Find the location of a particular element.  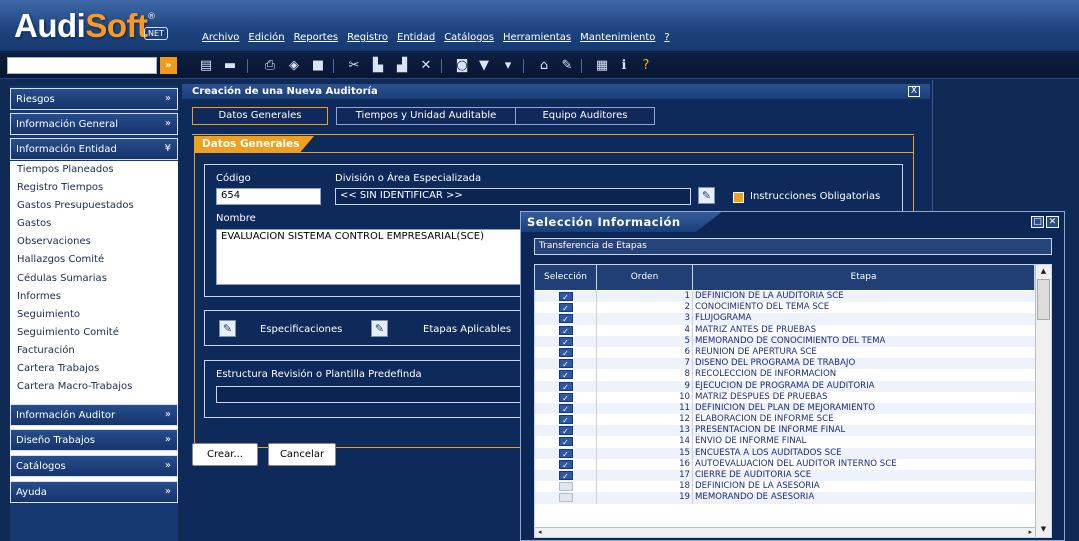

scroll-down-icon: ▼ is located at coordinates (1043, 529).